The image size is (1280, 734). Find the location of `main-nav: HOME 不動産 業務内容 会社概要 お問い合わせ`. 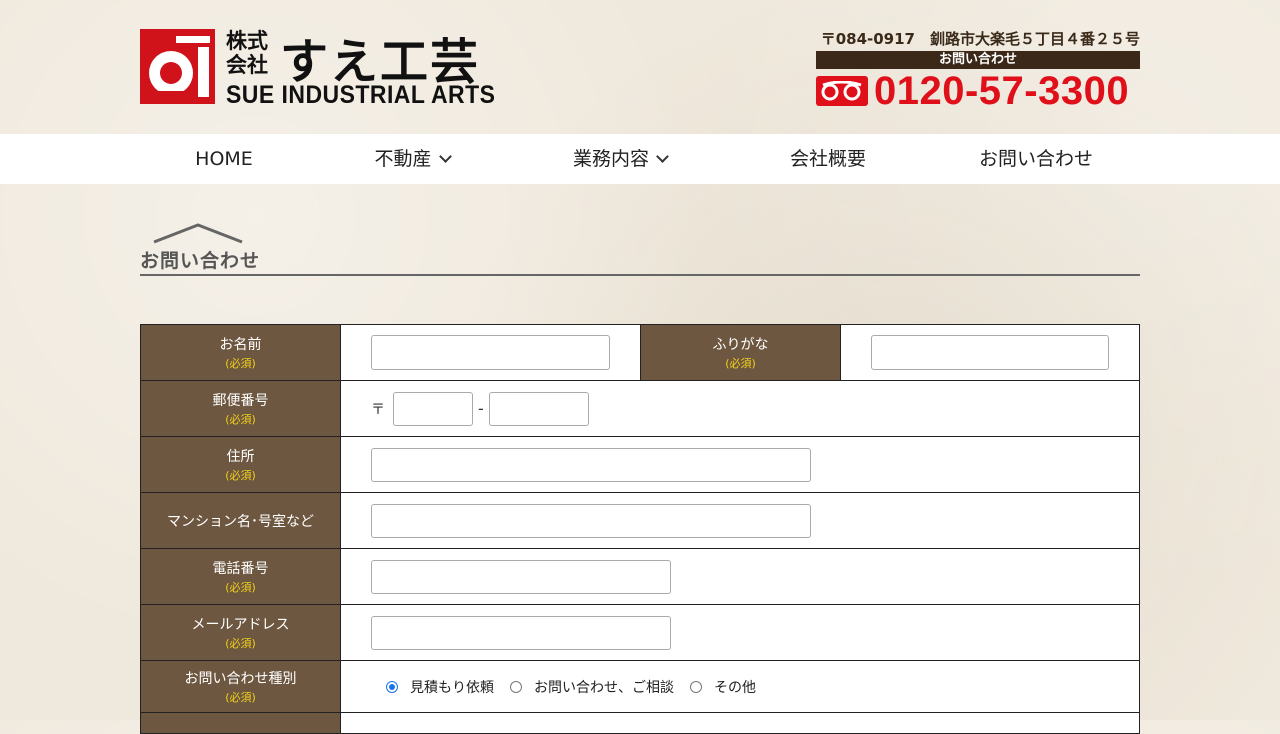

main-nav: HOME 不動産 業務内容 会社概要 お問い合わせ is located at coordinates (640, 159).